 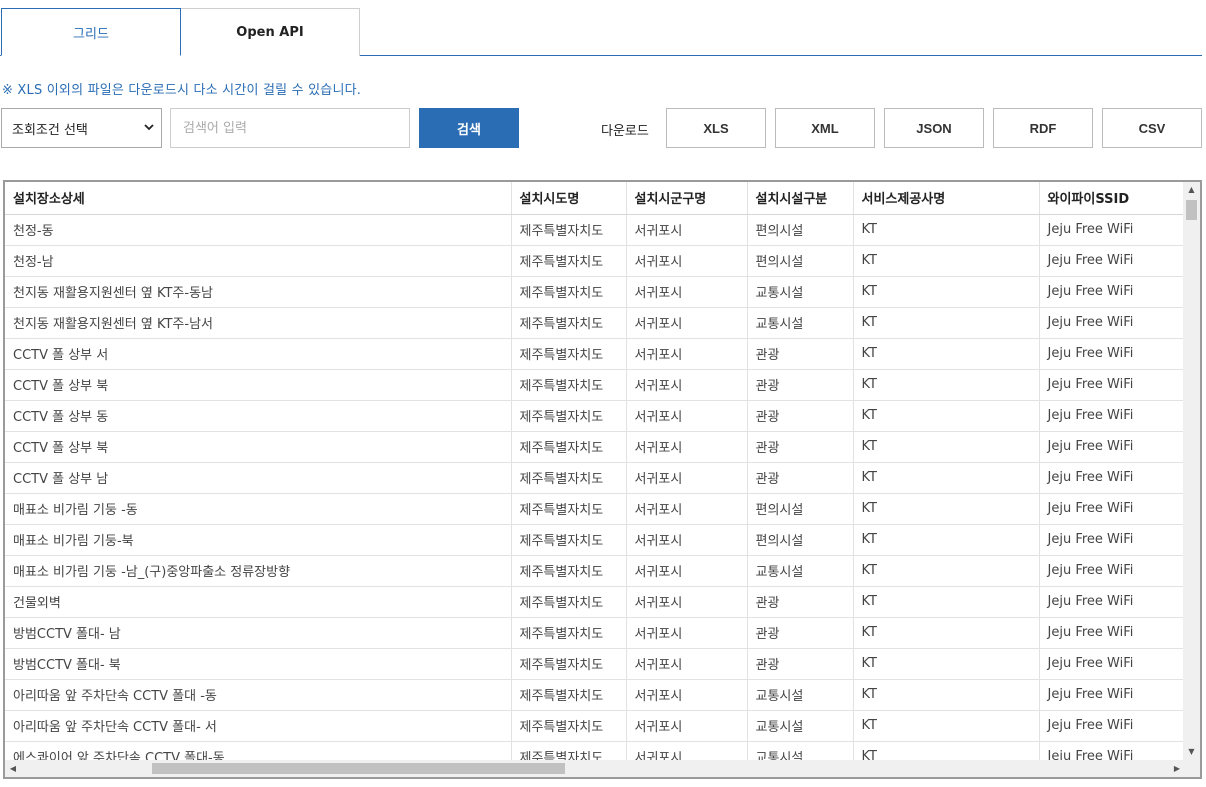 What do you see at coordinates (258, 292) in the screenshot?
I see `cell-location-detail: 천지동 재활용지원센터 옆 KT주-동남` at bounding box center [258, 292].